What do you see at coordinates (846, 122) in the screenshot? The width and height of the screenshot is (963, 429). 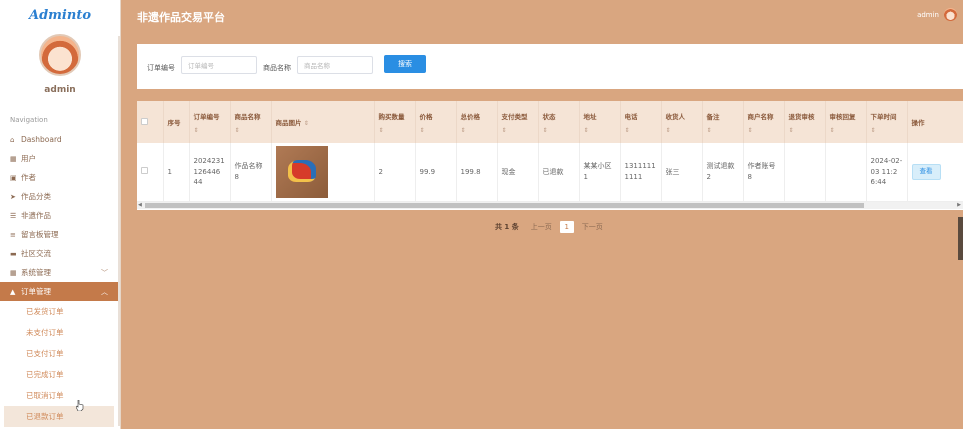 I see `column-header: 审核回复 ⇕` at bounding box center [846, 122].